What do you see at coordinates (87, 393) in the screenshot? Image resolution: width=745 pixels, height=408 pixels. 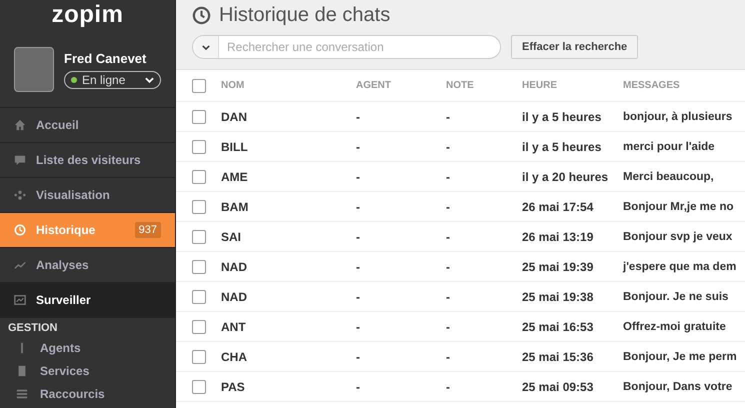 I see `nav-item: Raccourcis` at bounding box center [87, 393].